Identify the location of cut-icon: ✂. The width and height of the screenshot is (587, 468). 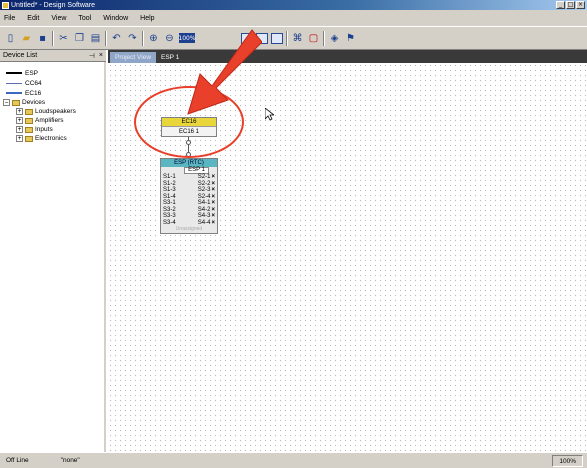
(63, 38).